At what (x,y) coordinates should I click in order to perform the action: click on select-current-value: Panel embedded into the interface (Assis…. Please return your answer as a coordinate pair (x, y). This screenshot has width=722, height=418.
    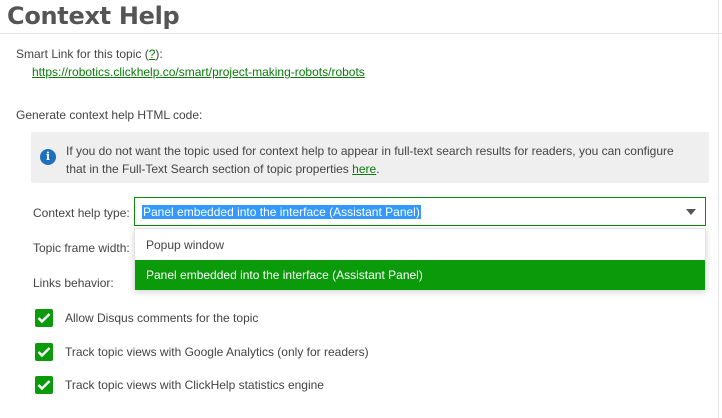
    Looking at the image, I should click on (281, 212).